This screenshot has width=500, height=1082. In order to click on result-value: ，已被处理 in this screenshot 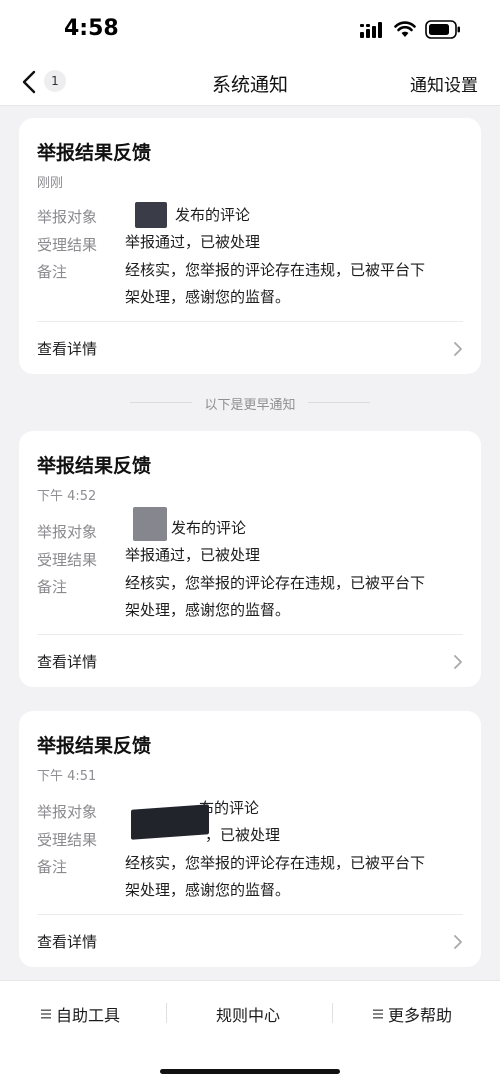, I will do `click(243, 835)`.